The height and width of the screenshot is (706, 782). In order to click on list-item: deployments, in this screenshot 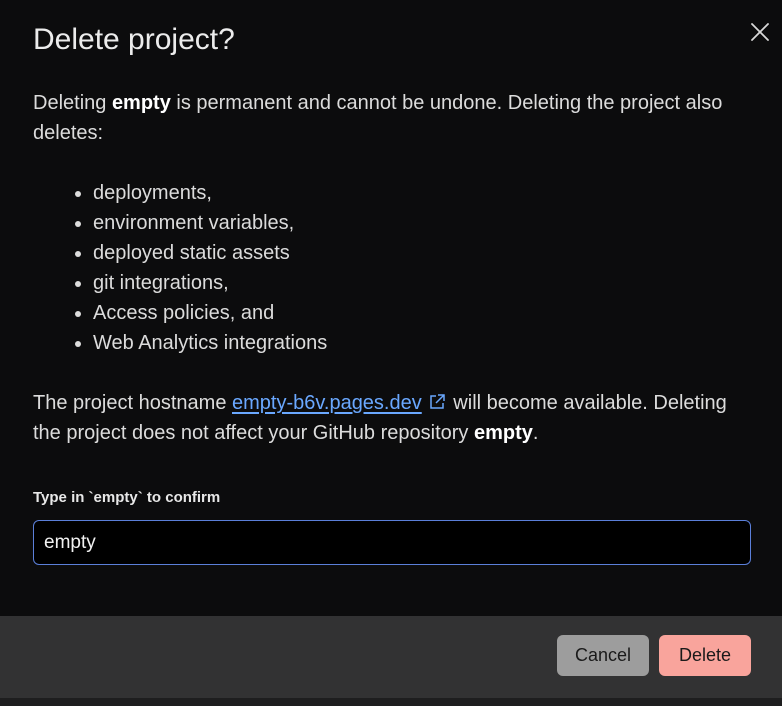, I will do `click(210, 193)`.